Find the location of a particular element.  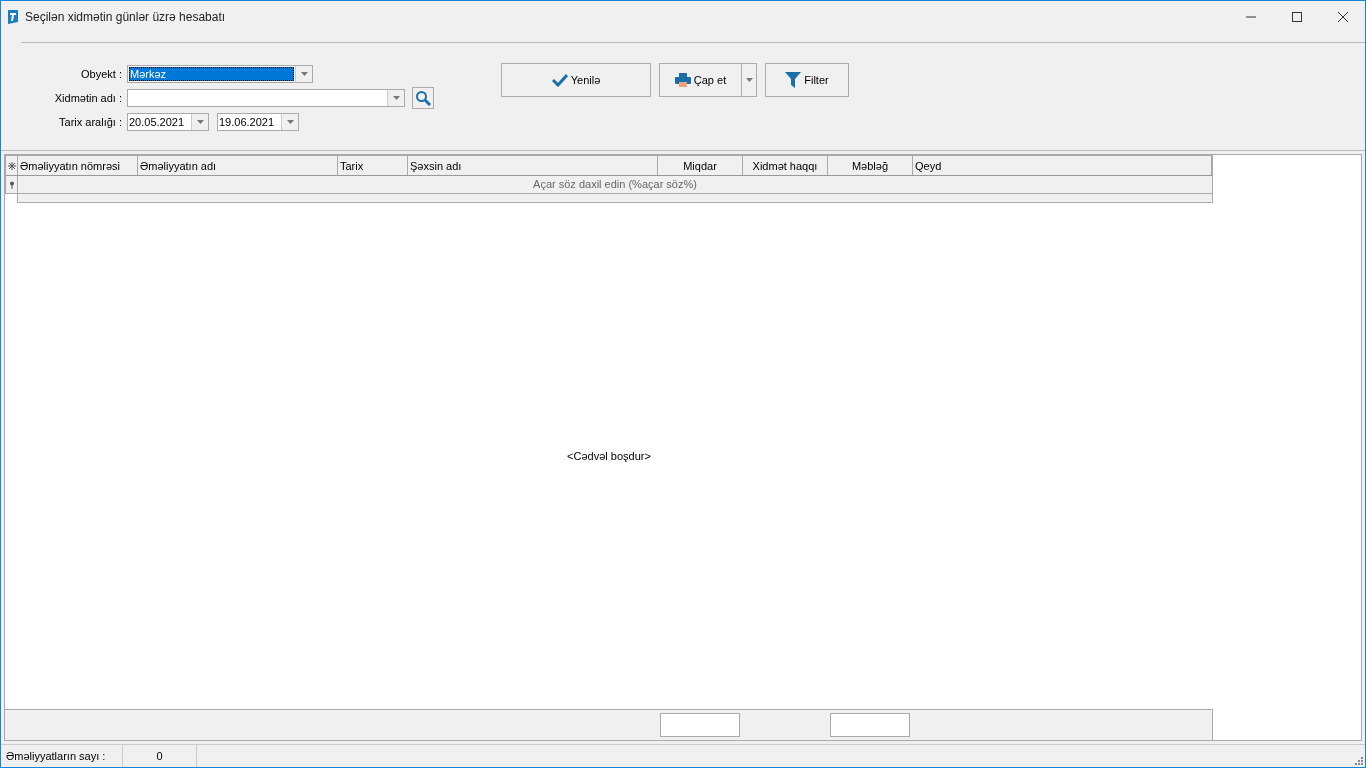

funnel-icon is located at coordinates (793, 80).